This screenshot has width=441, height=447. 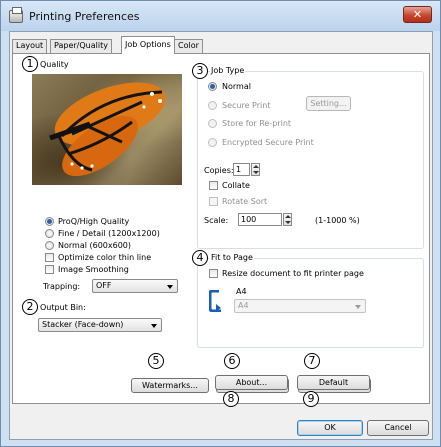 What do you see at coordinates (83, 324) in the screenshot?
I see `output-bin-value: Stacker (Face-down)` at bounding box center [83, 324].